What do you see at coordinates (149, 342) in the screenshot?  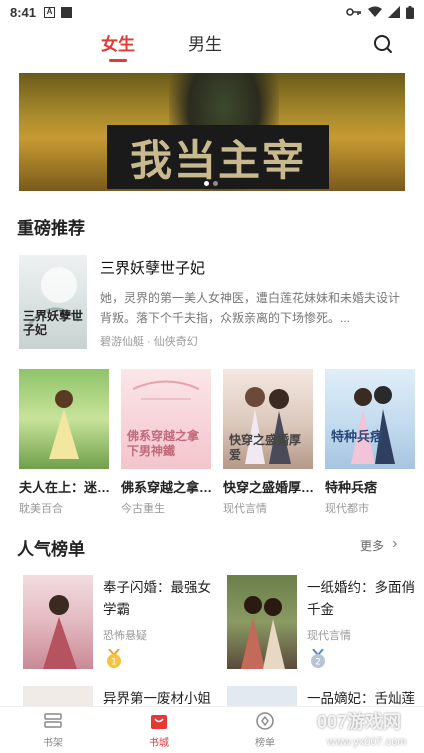 I see `featured-book-meta: 碧游仙艇 · 仙侠奇幻` at bounding box center [149, 342].